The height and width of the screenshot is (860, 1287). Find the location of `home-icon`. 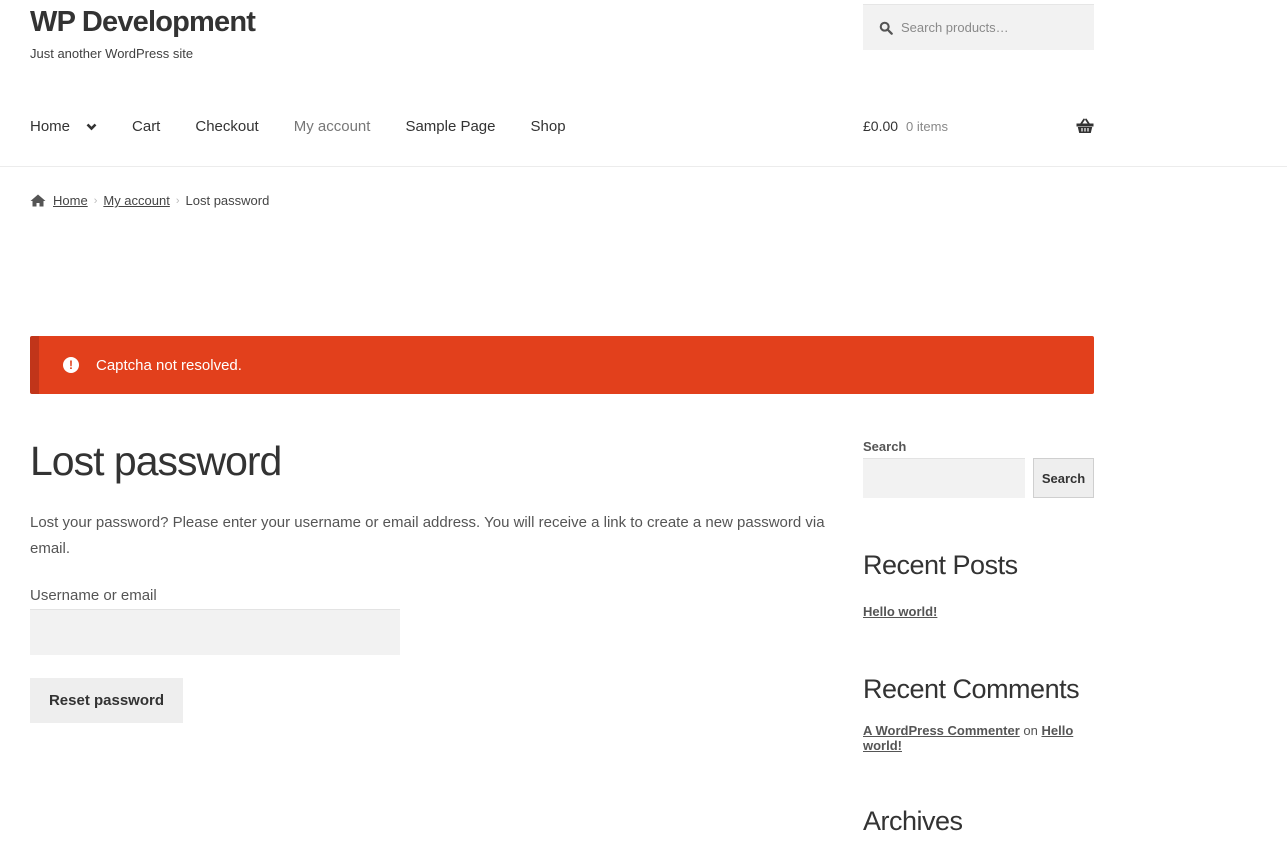

home-icon is located at coordinates (38, 200).